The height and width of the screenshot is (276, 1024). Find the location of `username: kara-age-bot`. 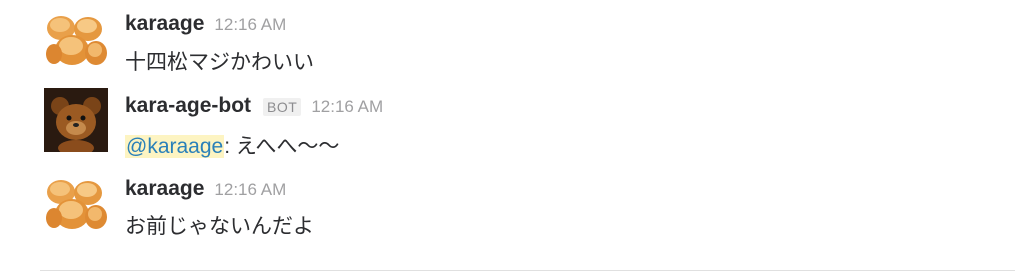

username: kara-age-bot is located at coordinates (188, 106).